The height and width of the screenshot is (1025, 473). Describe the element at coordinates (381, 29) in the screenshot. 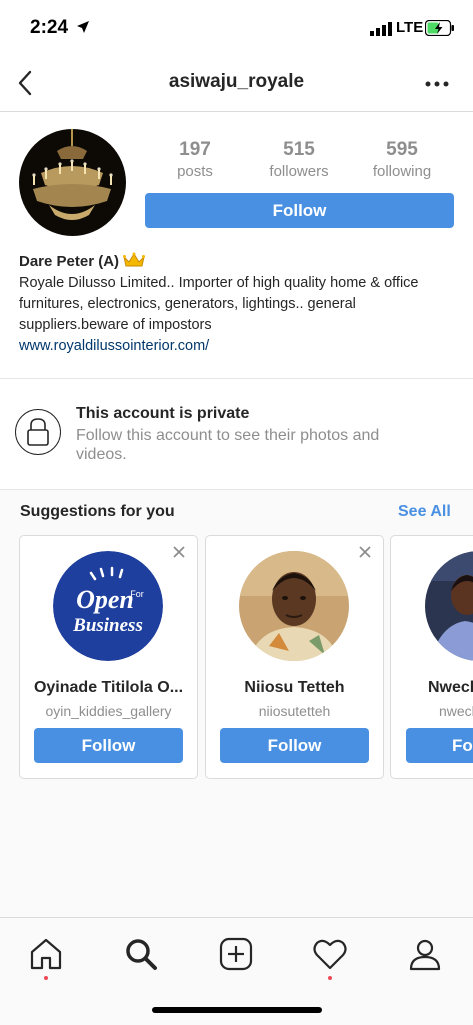

I see `signal-icon` at that location.